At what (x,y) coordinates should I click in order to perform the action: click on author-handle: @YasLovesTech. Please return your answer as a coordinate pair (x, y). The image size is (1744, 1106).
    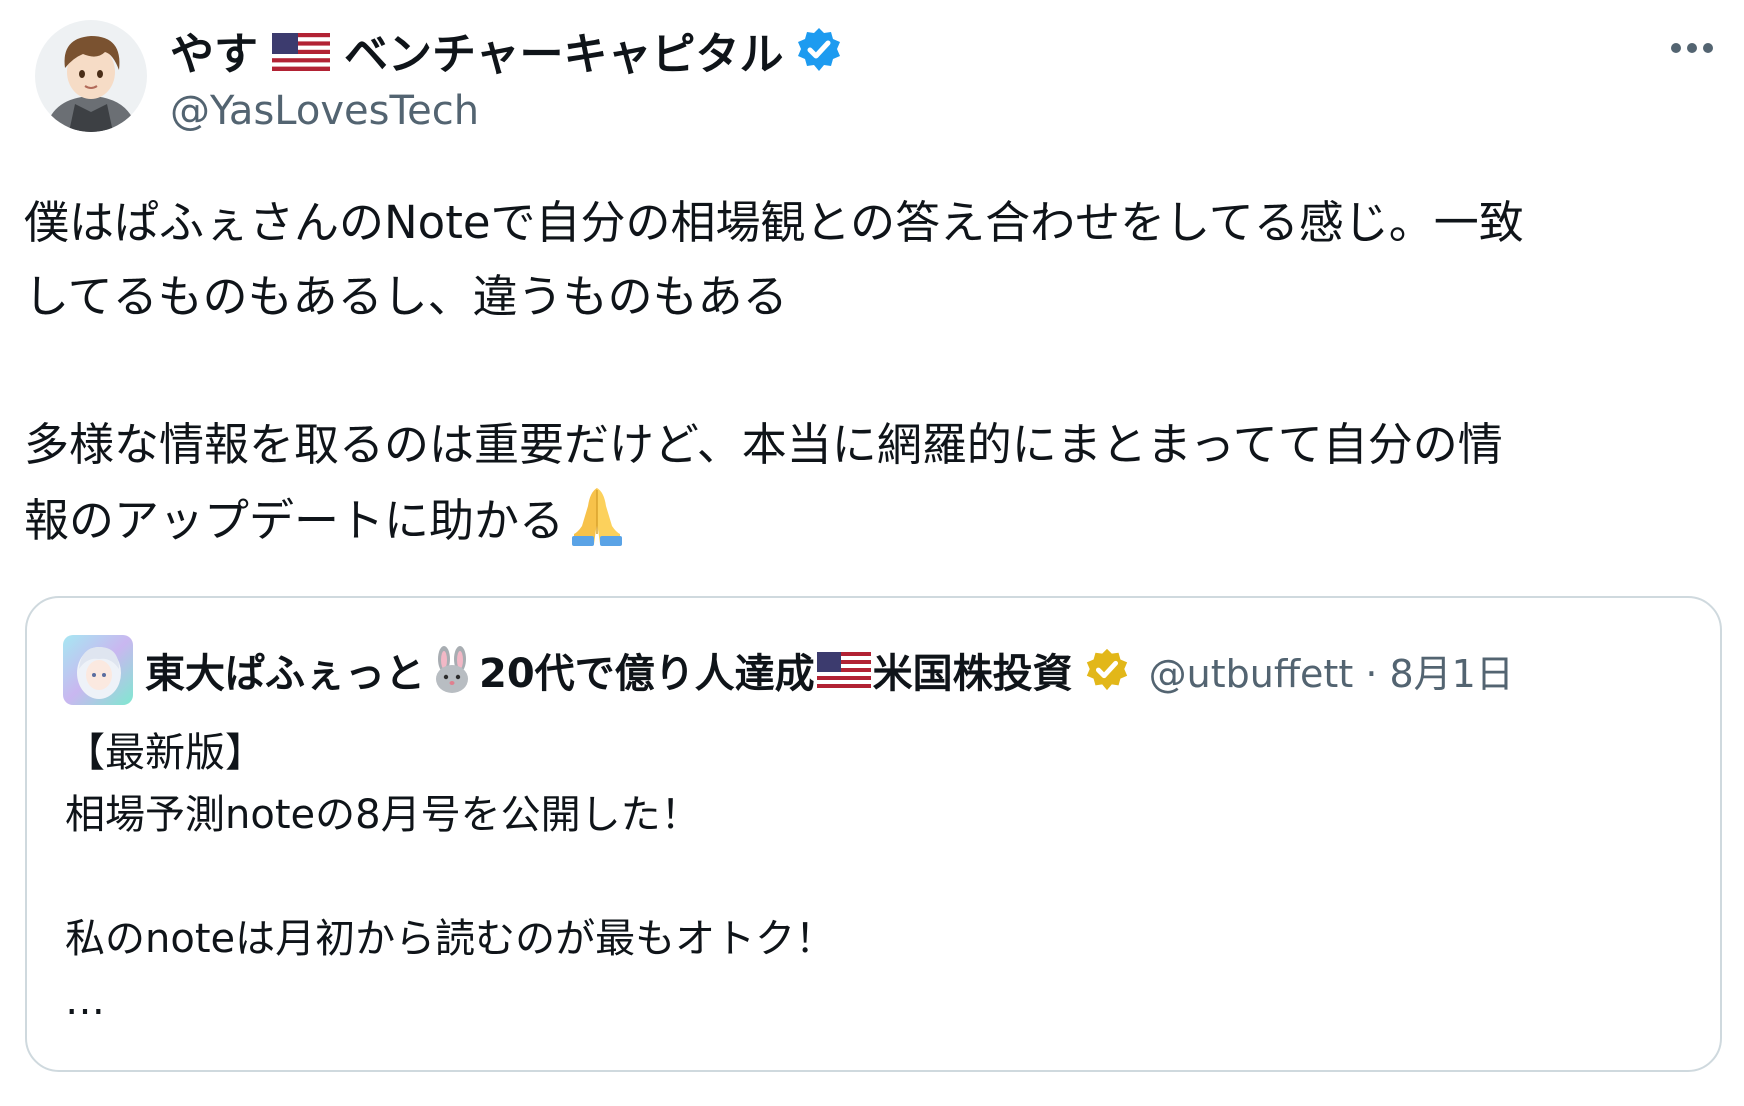
    Looking at the image, I should click on (324, 111).